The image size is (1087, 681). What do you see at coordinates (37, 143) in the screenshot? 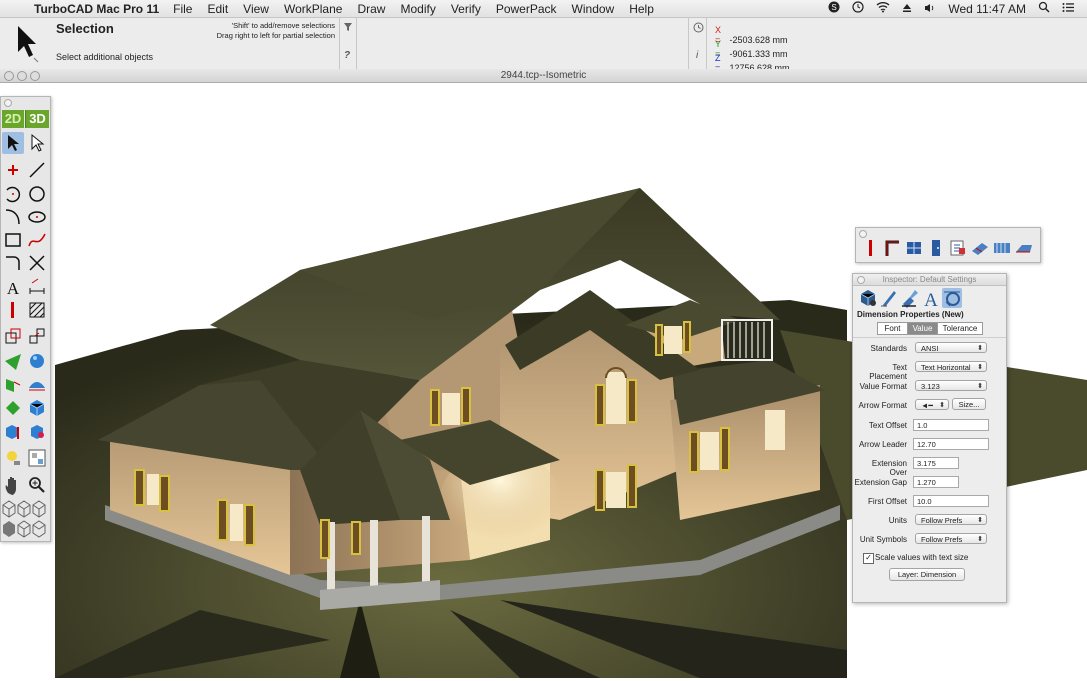
I see `edit-tool-button` at bounding box center [37, 143].